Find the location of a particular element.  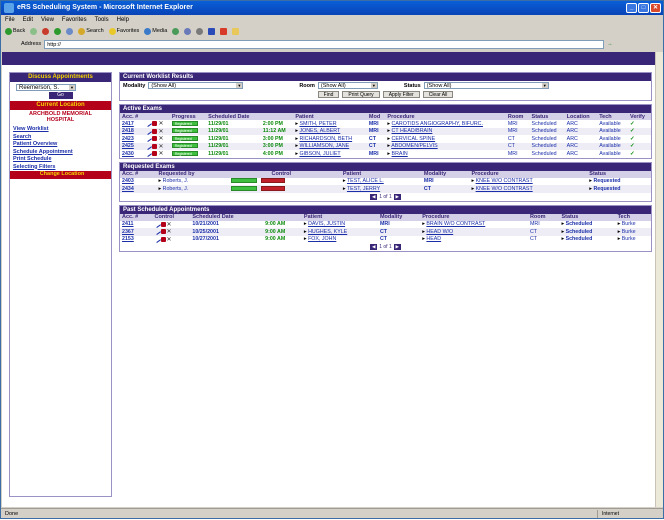

favorites-button: Favorites is located at coordinates (123, 31).